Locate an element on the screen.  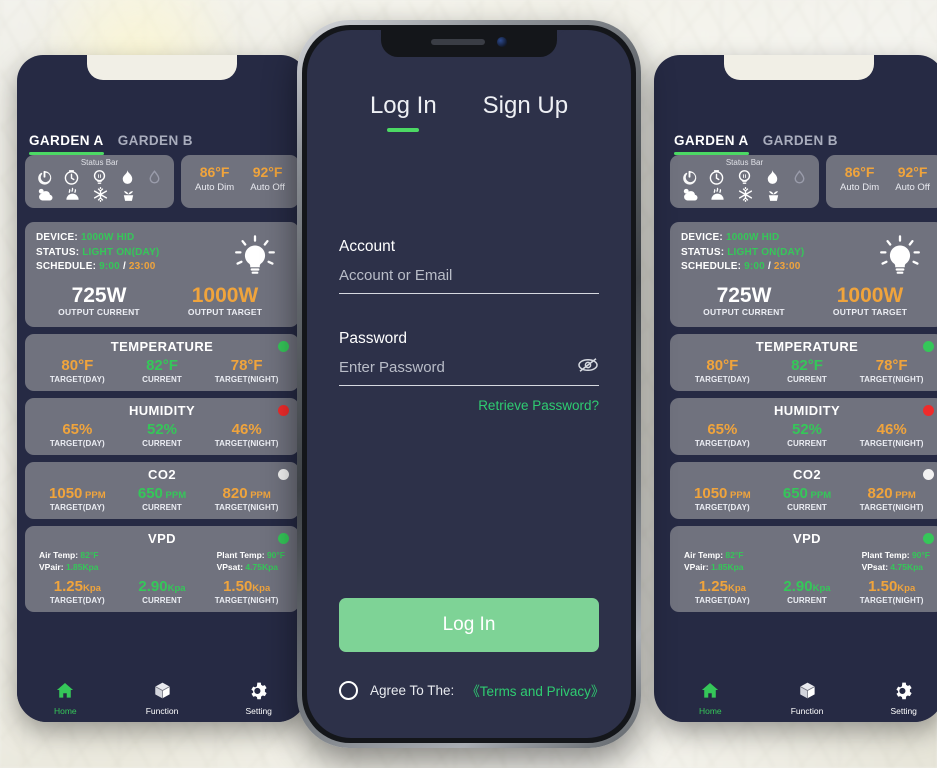
metric-co2-current-value: 650 PPM is located at coordinates (162, 493).